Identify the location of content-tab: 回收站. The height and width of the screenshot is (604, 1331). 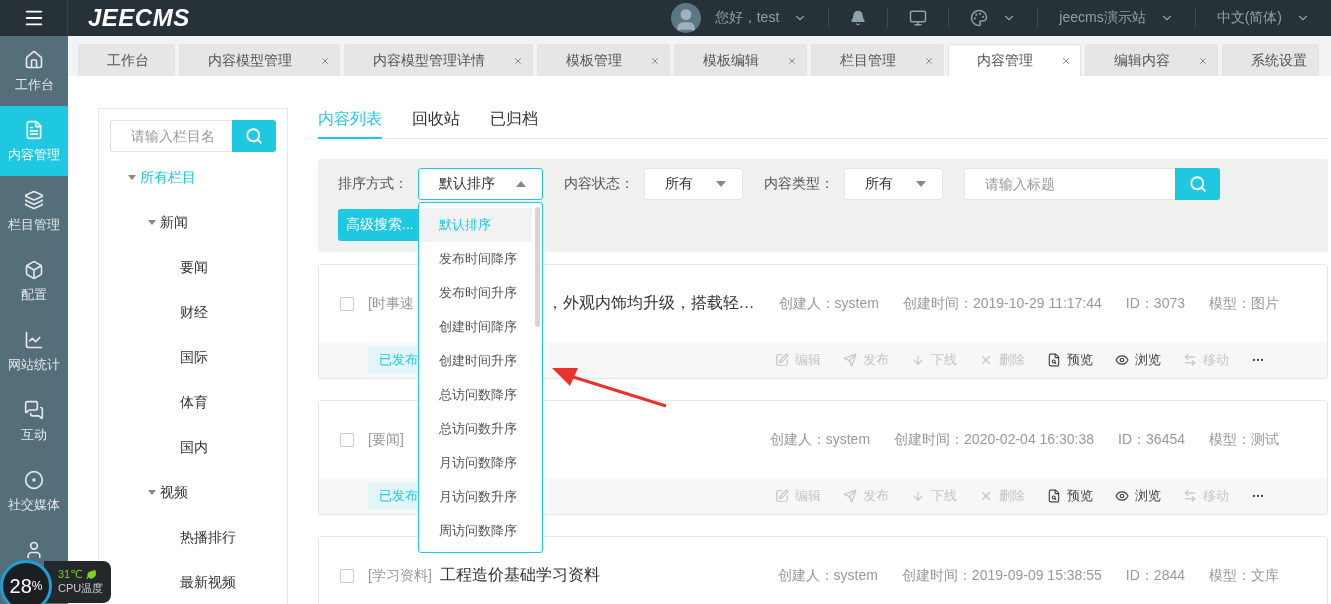
(436, 123).